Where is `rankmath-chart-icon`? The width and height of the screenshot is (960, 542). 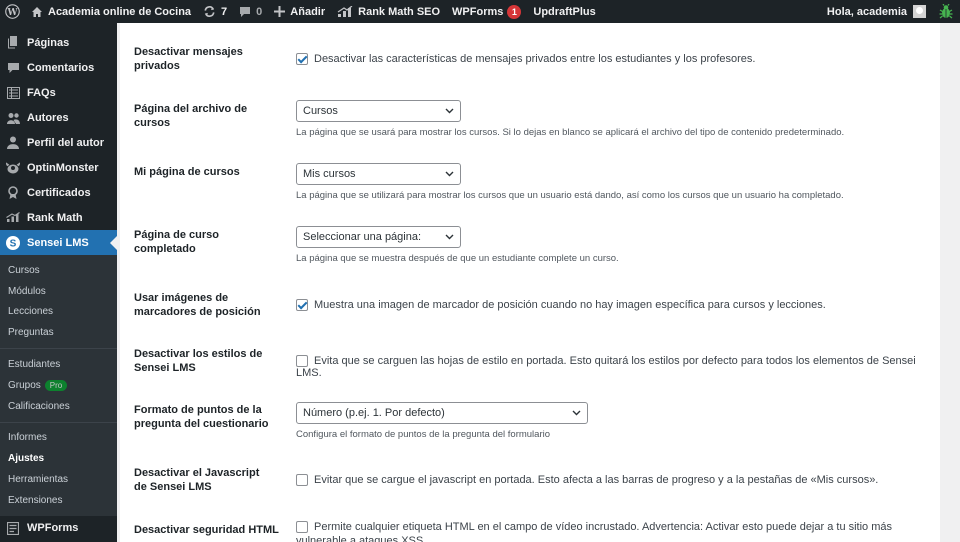
rankmath-chart-icon is located at coordinates (345, 11).